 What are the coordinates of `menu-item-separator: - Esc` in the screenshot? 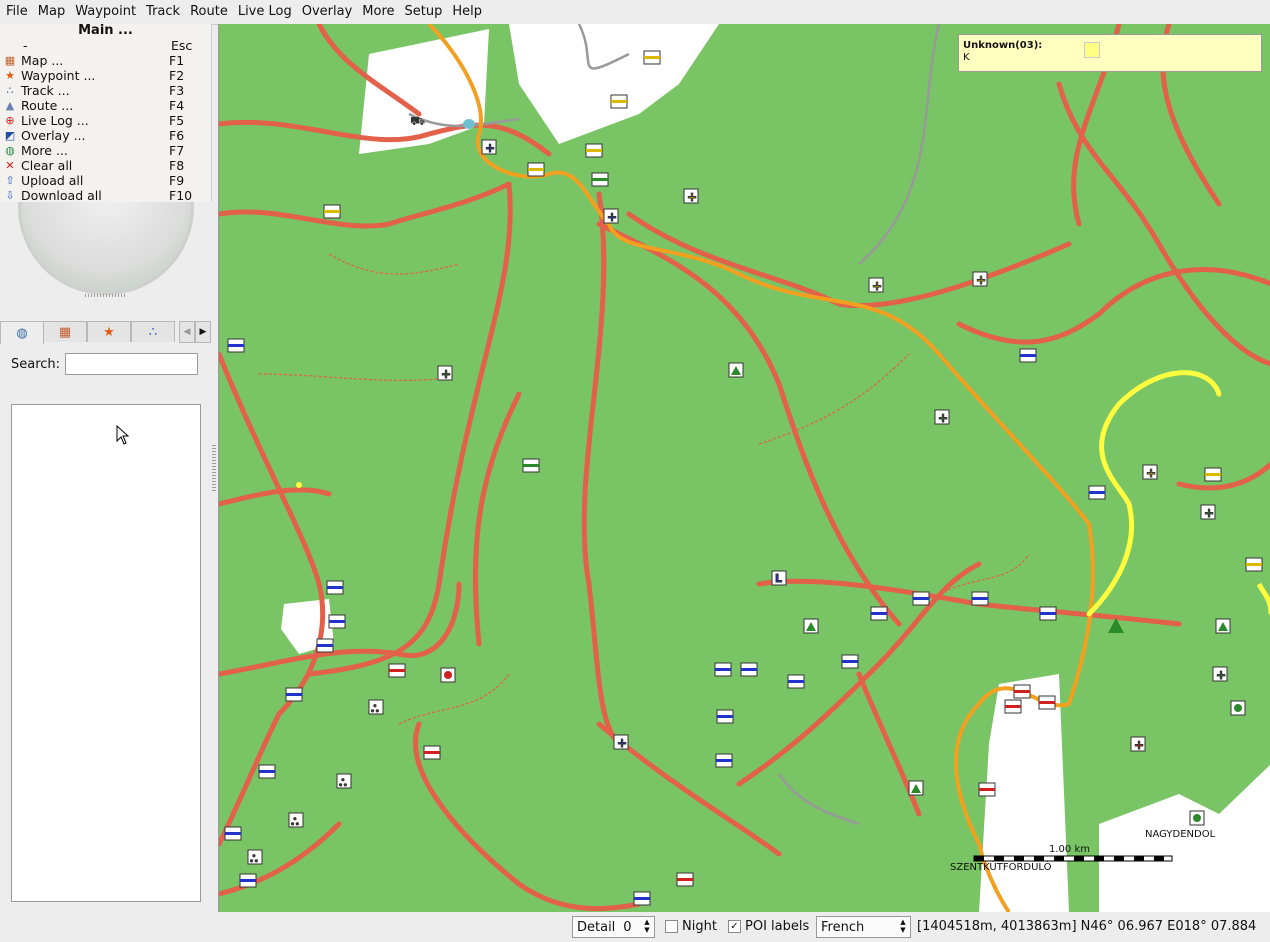 It's located at (105, 45).